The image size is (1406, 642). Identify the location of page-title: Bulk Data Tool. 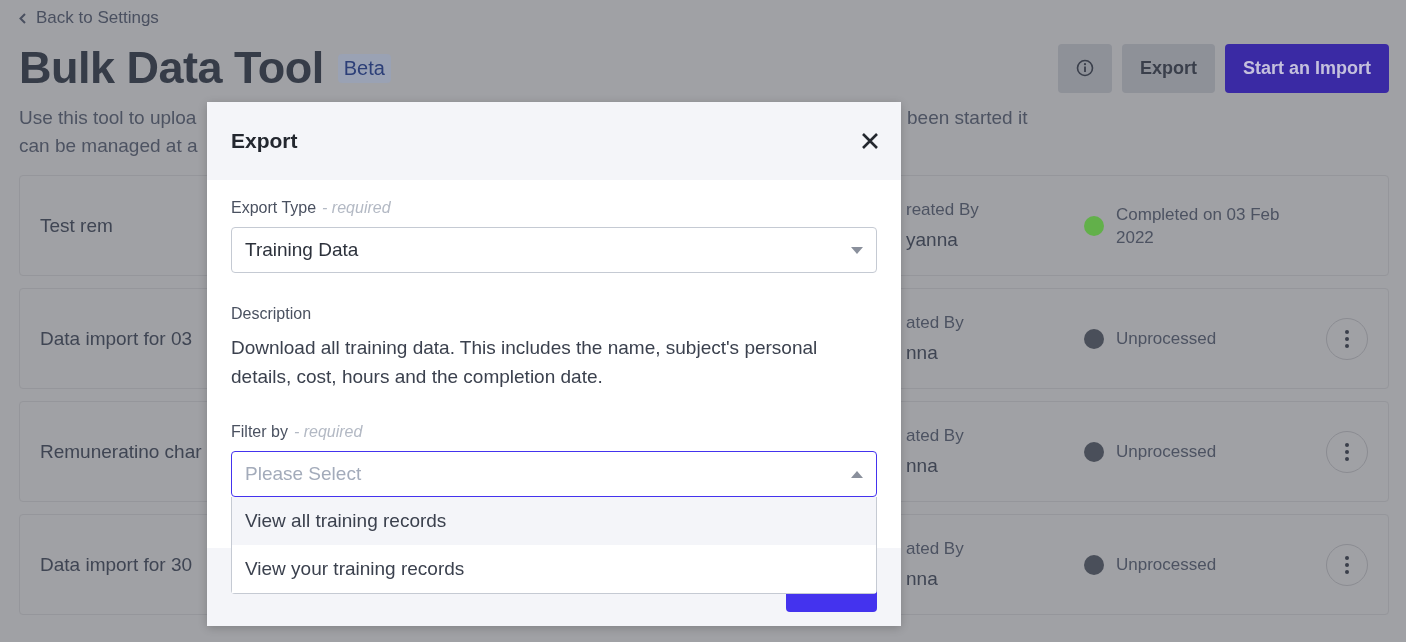
(171, 68).